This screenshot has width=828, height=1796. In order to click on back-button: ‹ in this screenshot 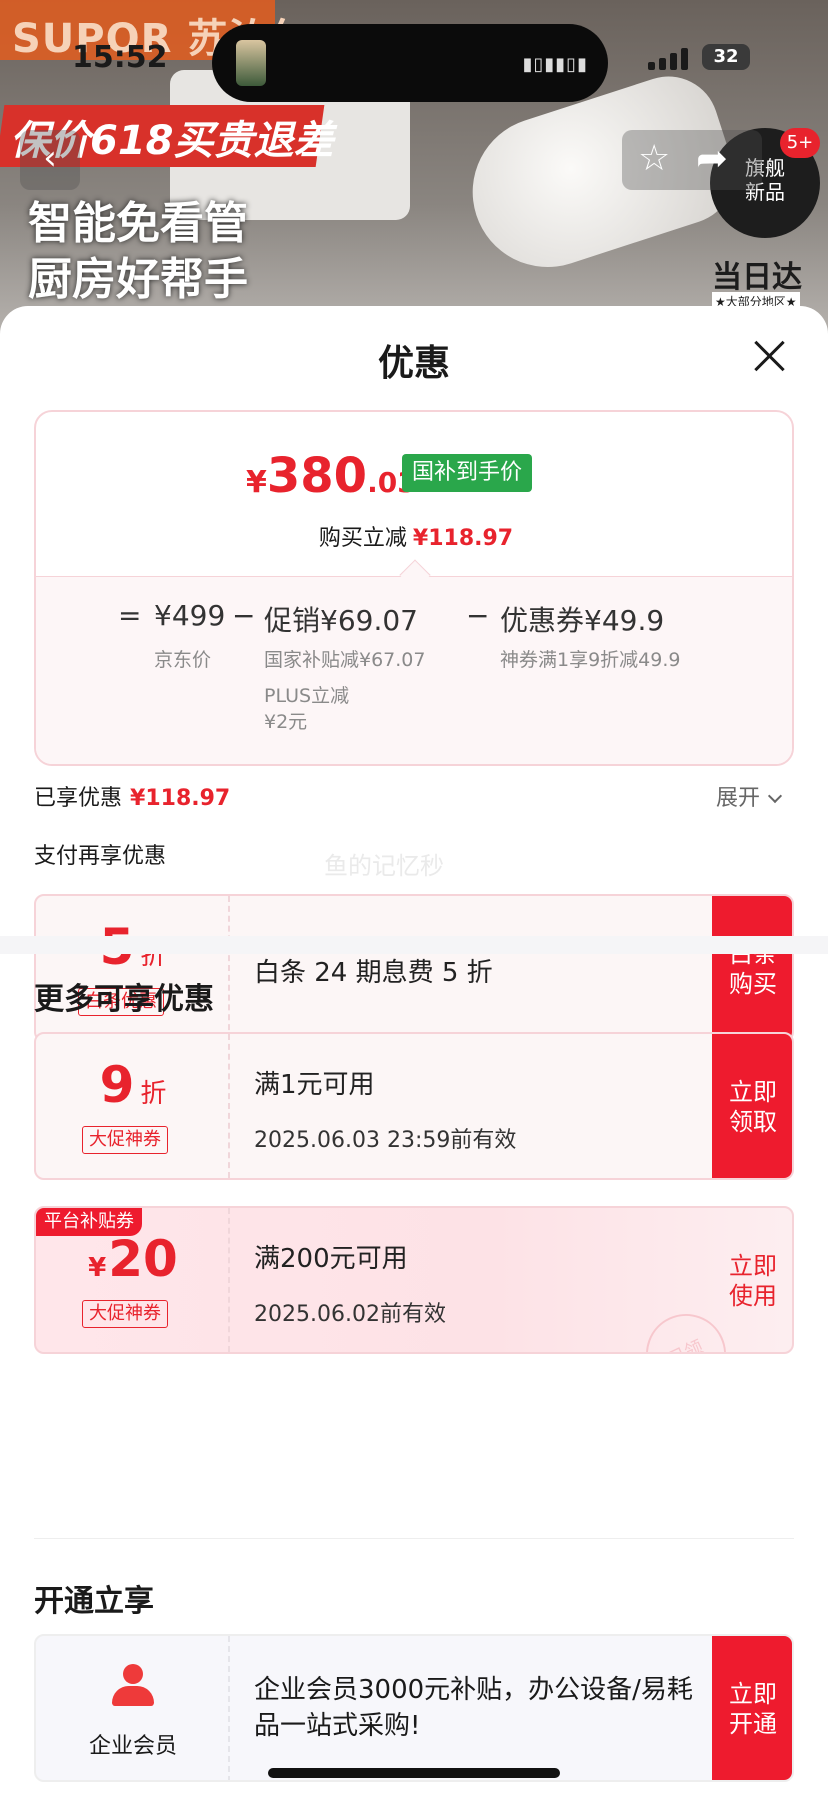, I will do `click(50, 160)`.